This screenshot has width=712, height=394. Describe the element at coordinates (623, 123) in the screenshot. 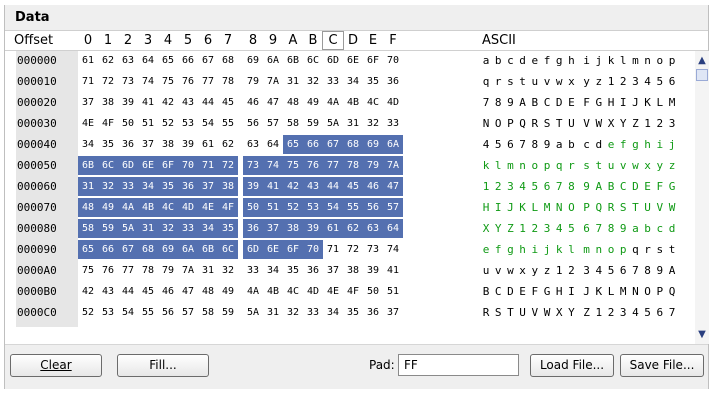

I see `ascii-char: Y` at that location.